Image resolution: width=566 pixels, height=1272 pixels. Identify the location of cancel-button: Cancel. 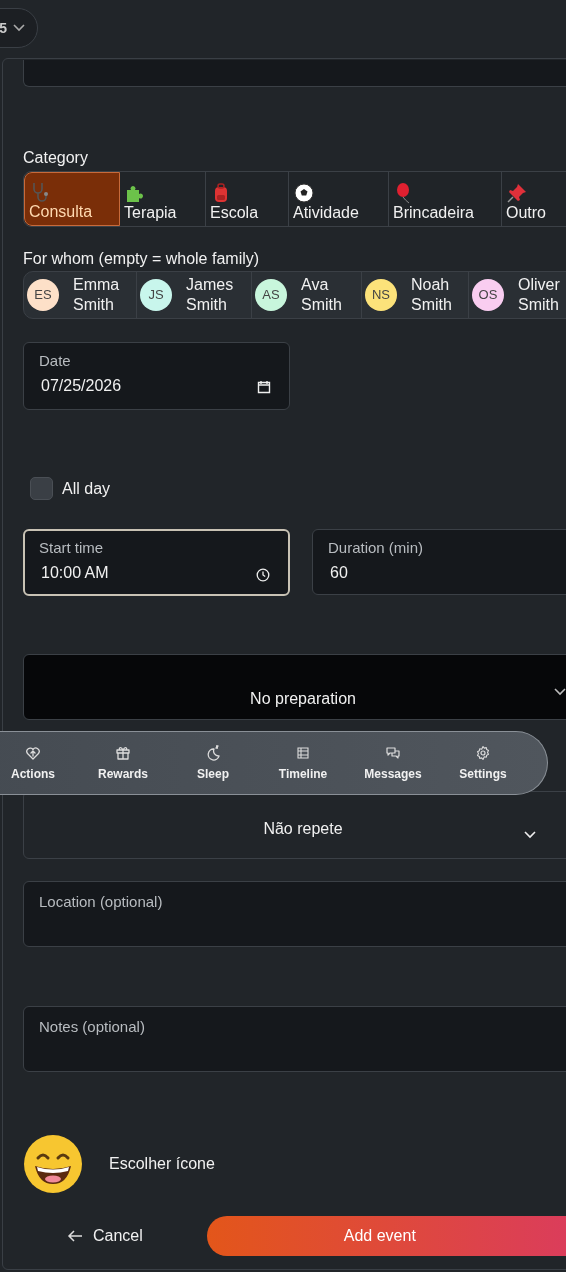
(105, 1236).